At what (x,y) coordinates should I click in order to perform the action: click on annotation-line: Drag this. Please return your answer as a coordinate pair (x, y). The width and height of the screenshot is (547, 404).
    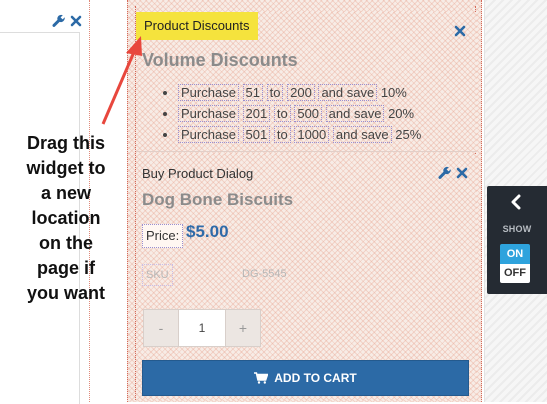
    Looking at the image, I should click on (65, 143).